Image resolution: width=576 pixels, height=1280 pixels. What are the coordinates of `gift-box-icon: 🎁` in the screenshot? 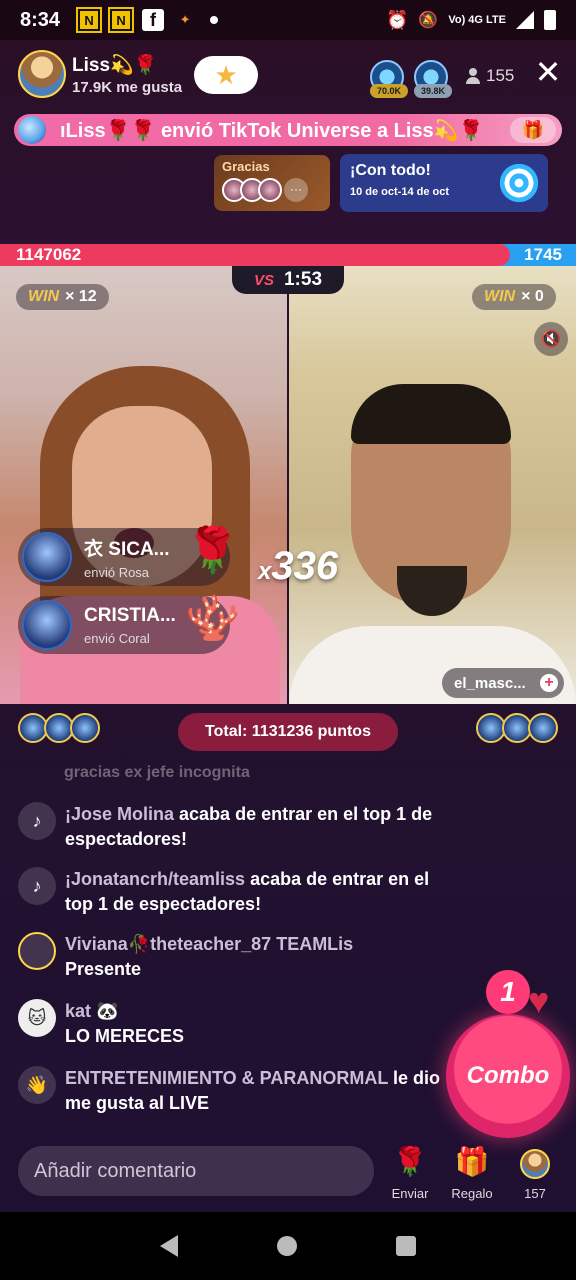 It's located at (533, 130).